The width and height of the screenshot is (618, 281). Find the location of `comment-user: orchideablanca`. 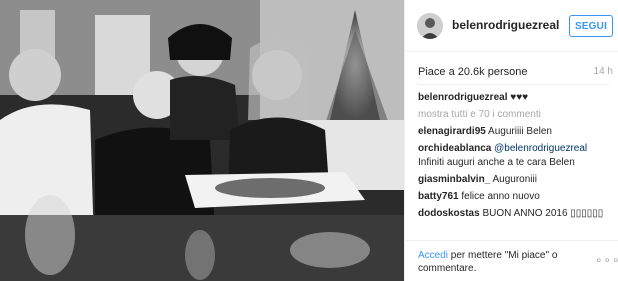

comment-user: orchideablanca is located at coordinates (454, 148).